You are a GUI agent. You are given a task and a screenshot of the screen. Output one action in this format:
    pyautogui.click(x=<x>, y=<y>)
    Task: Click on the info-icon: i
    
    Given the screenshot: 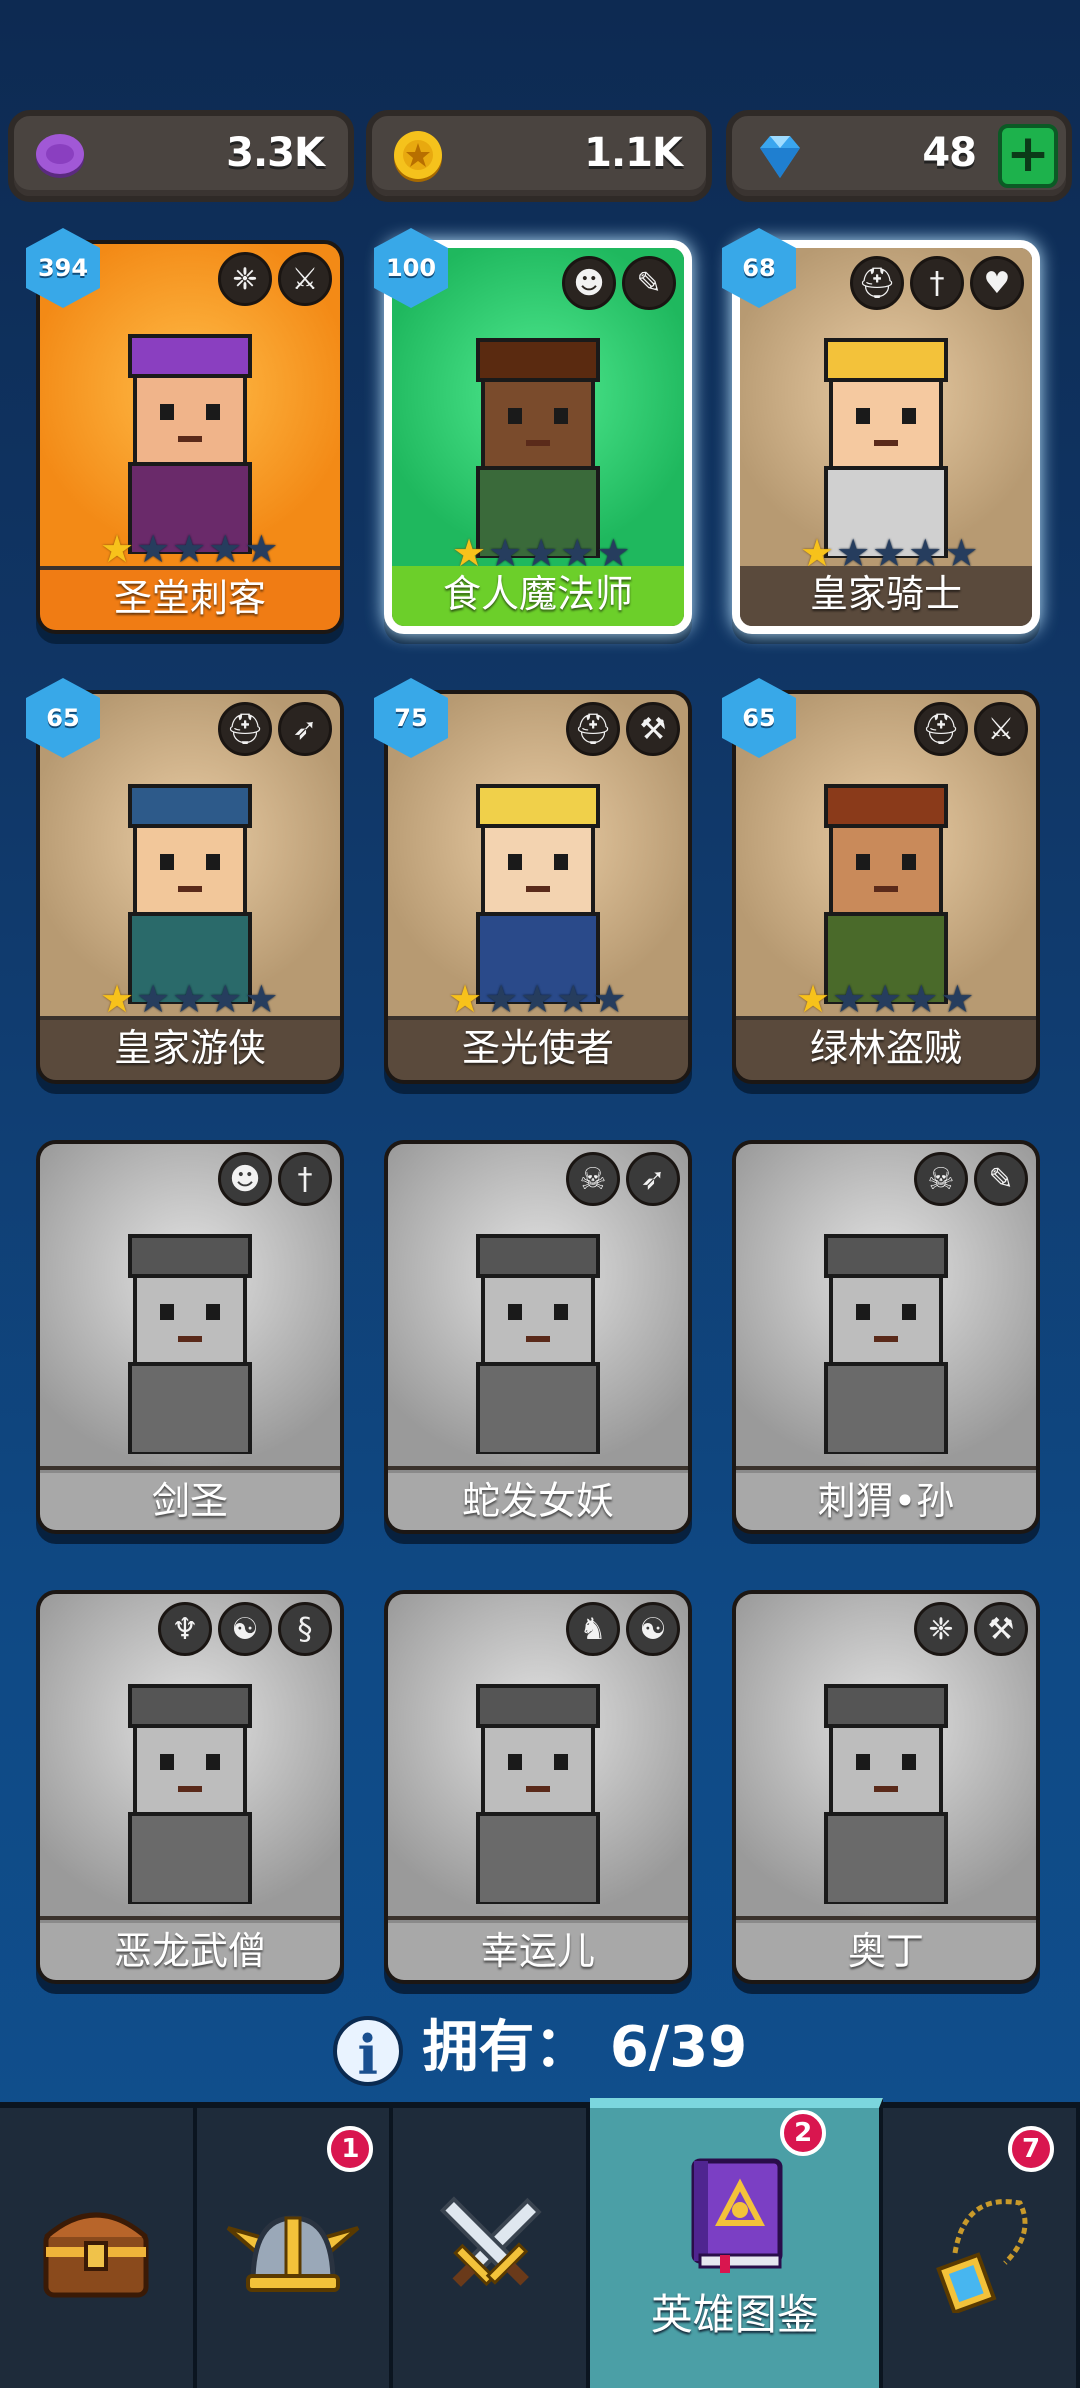 What is the action you would take?
    pyautogui.click(x=367, y=2051)
    